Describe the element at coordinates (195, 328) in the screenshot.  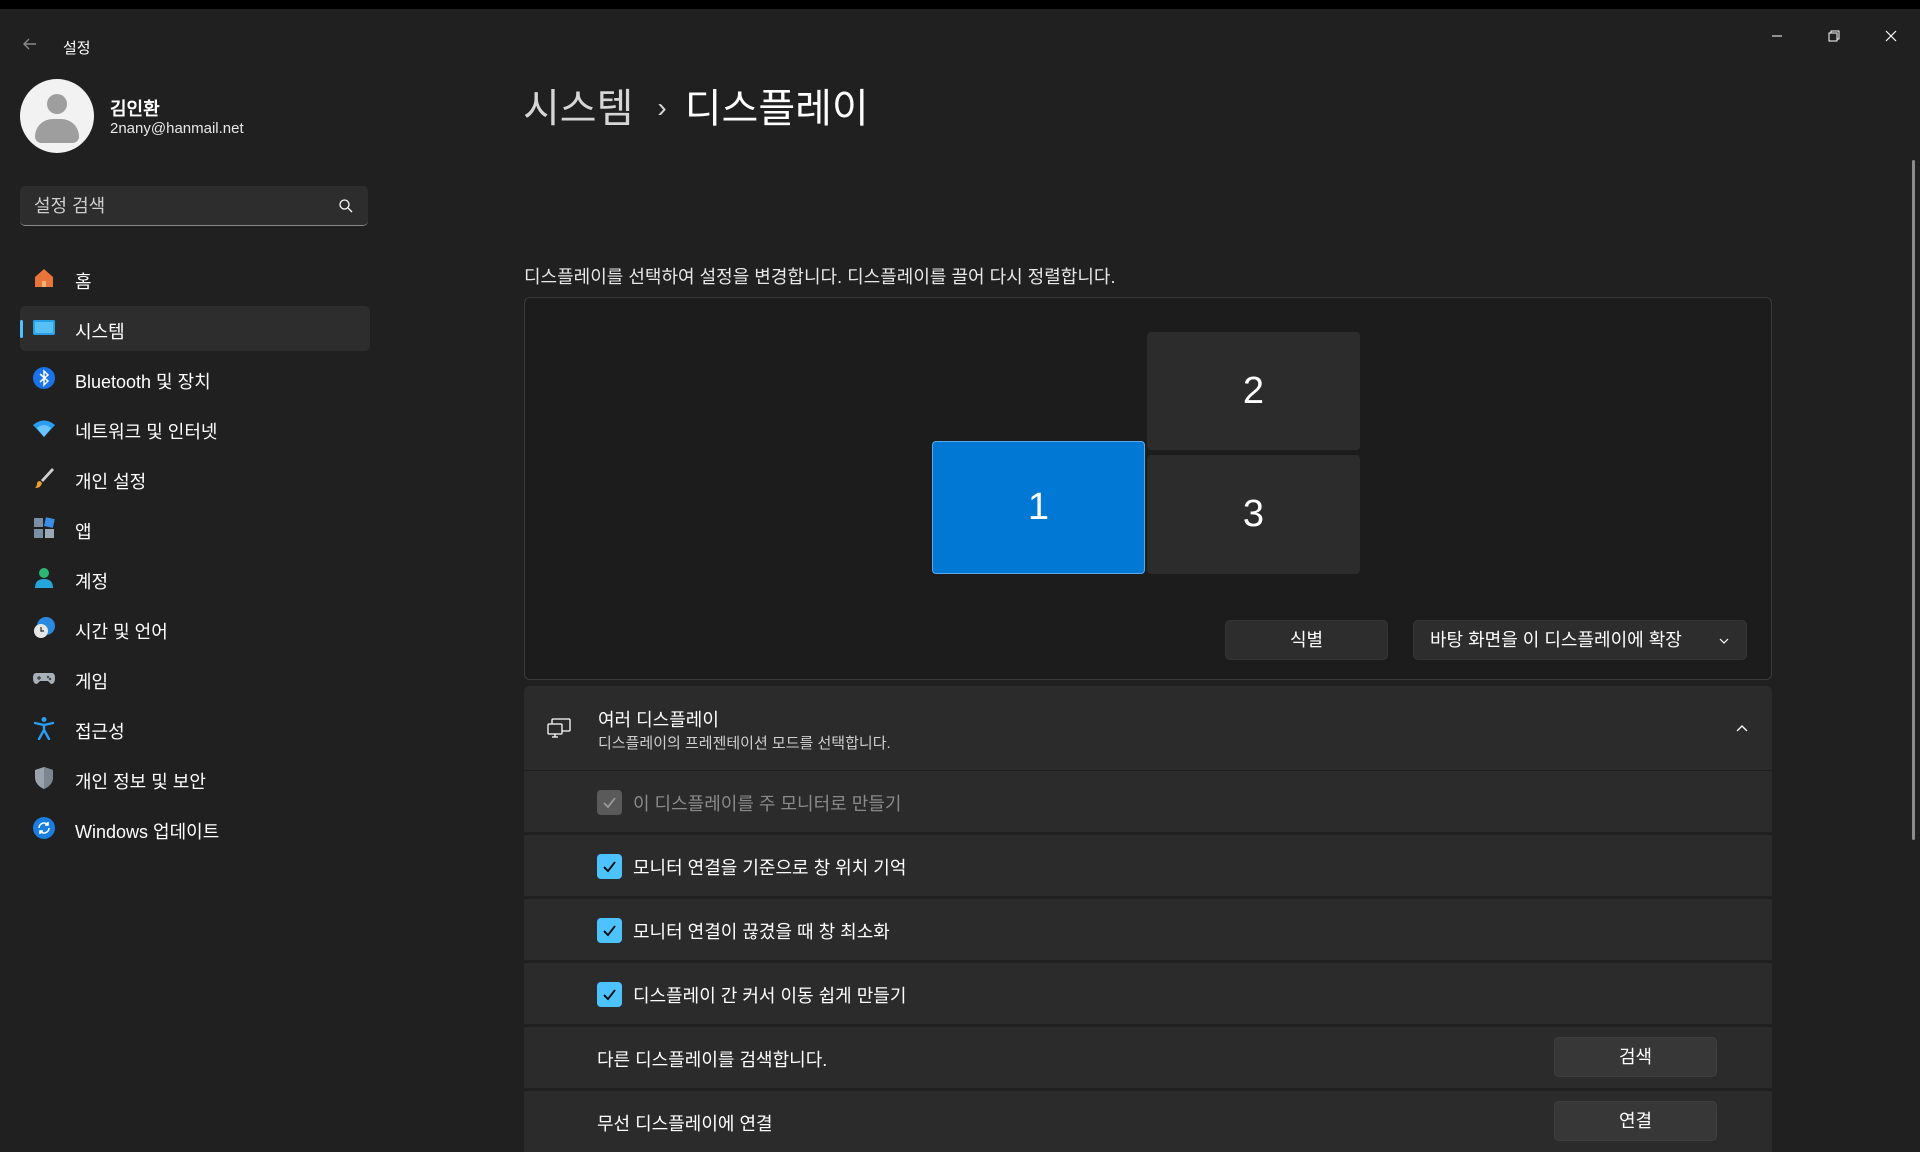
I see `sidebar-item-system: 시스템` at that location.